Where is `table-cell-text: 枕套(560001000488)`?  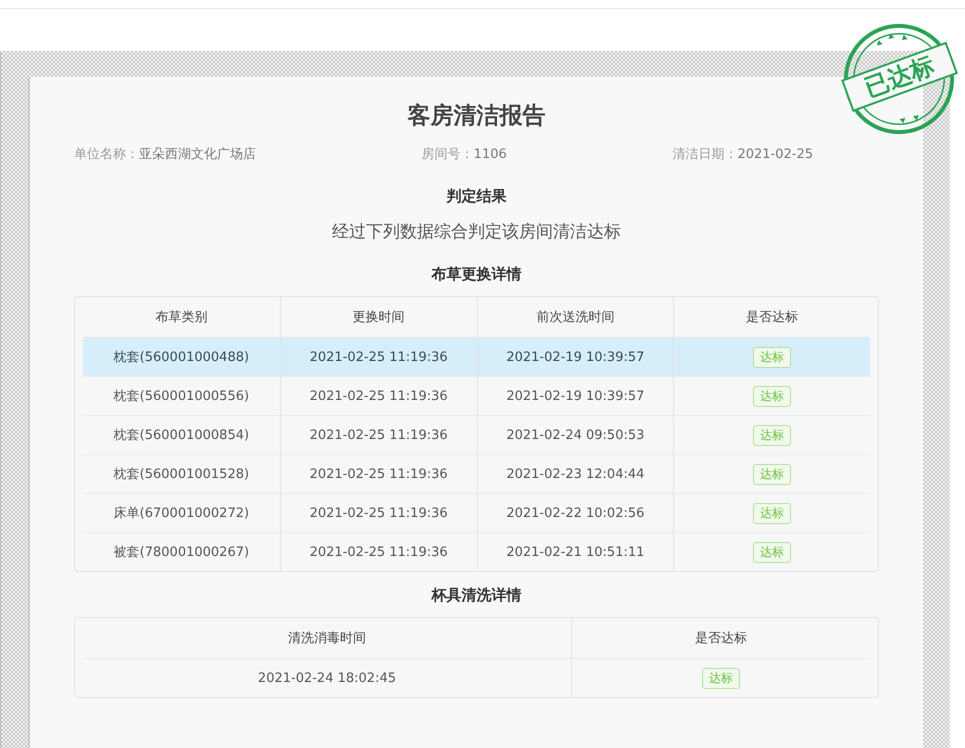
table-cell-text: 枕套(560001000488) is located at coordinates (181, 358).